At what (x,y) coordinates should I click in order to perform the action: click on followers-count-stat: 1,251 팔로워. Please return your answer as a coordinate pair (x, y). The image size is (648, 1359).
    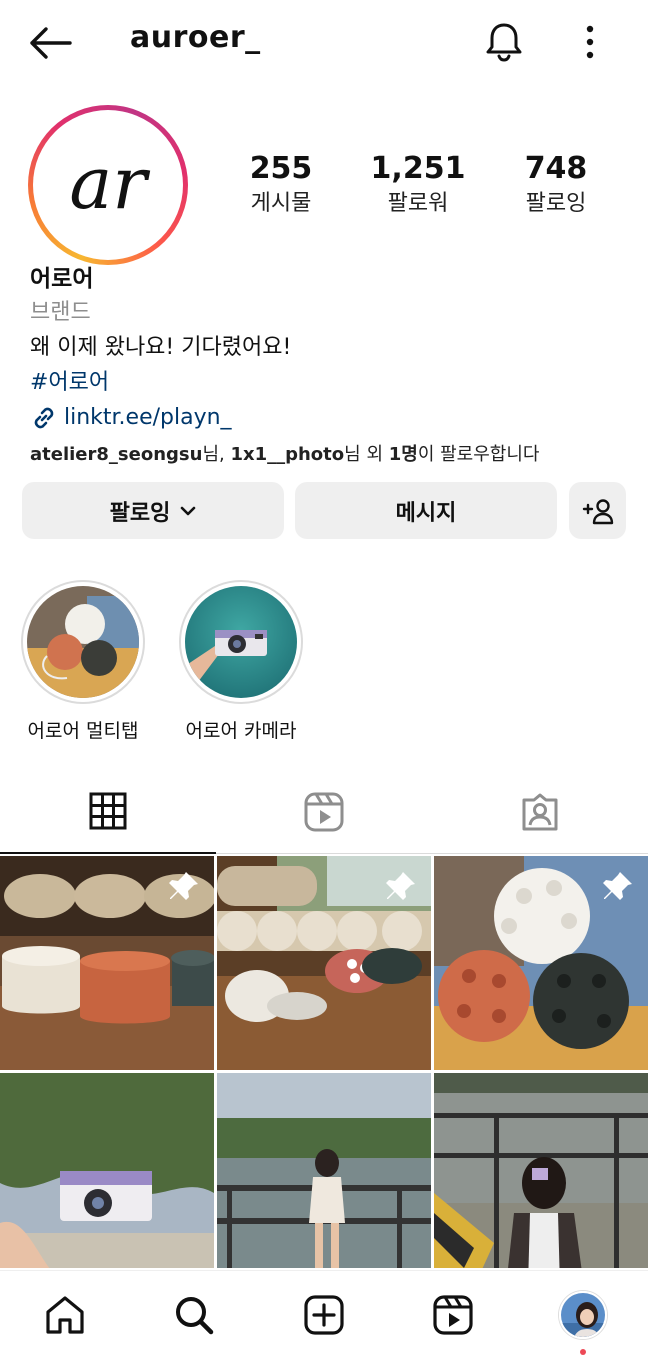
    Looking at the image, I should click on (418, 185).